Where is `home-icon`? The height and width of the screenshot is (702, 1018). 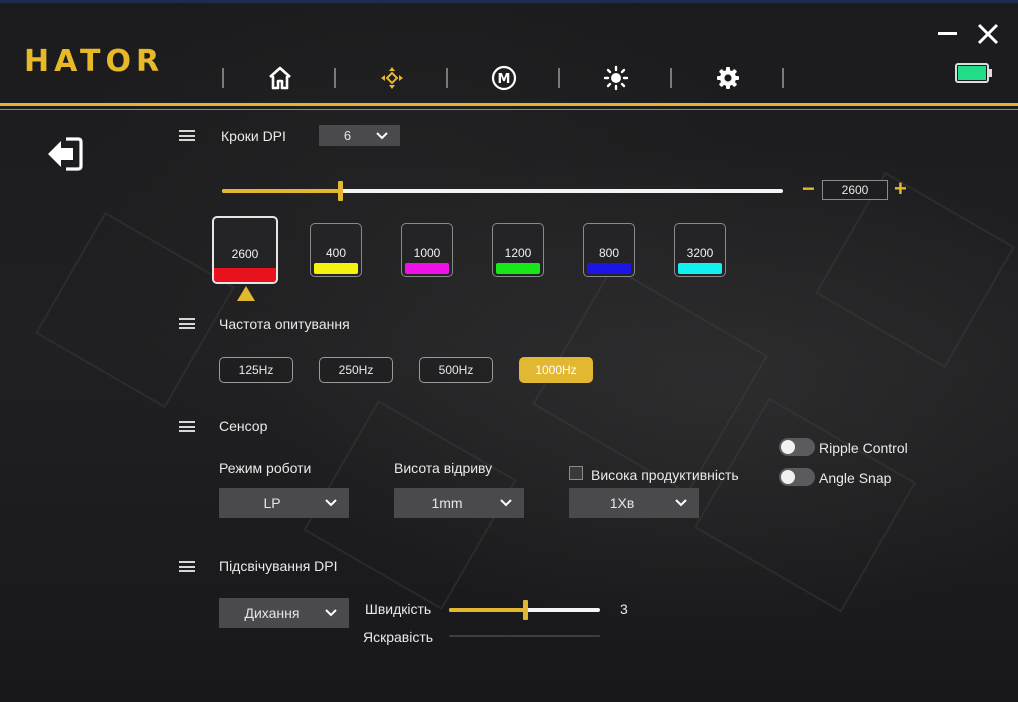 home-icon is located at coordinates (280, 78).